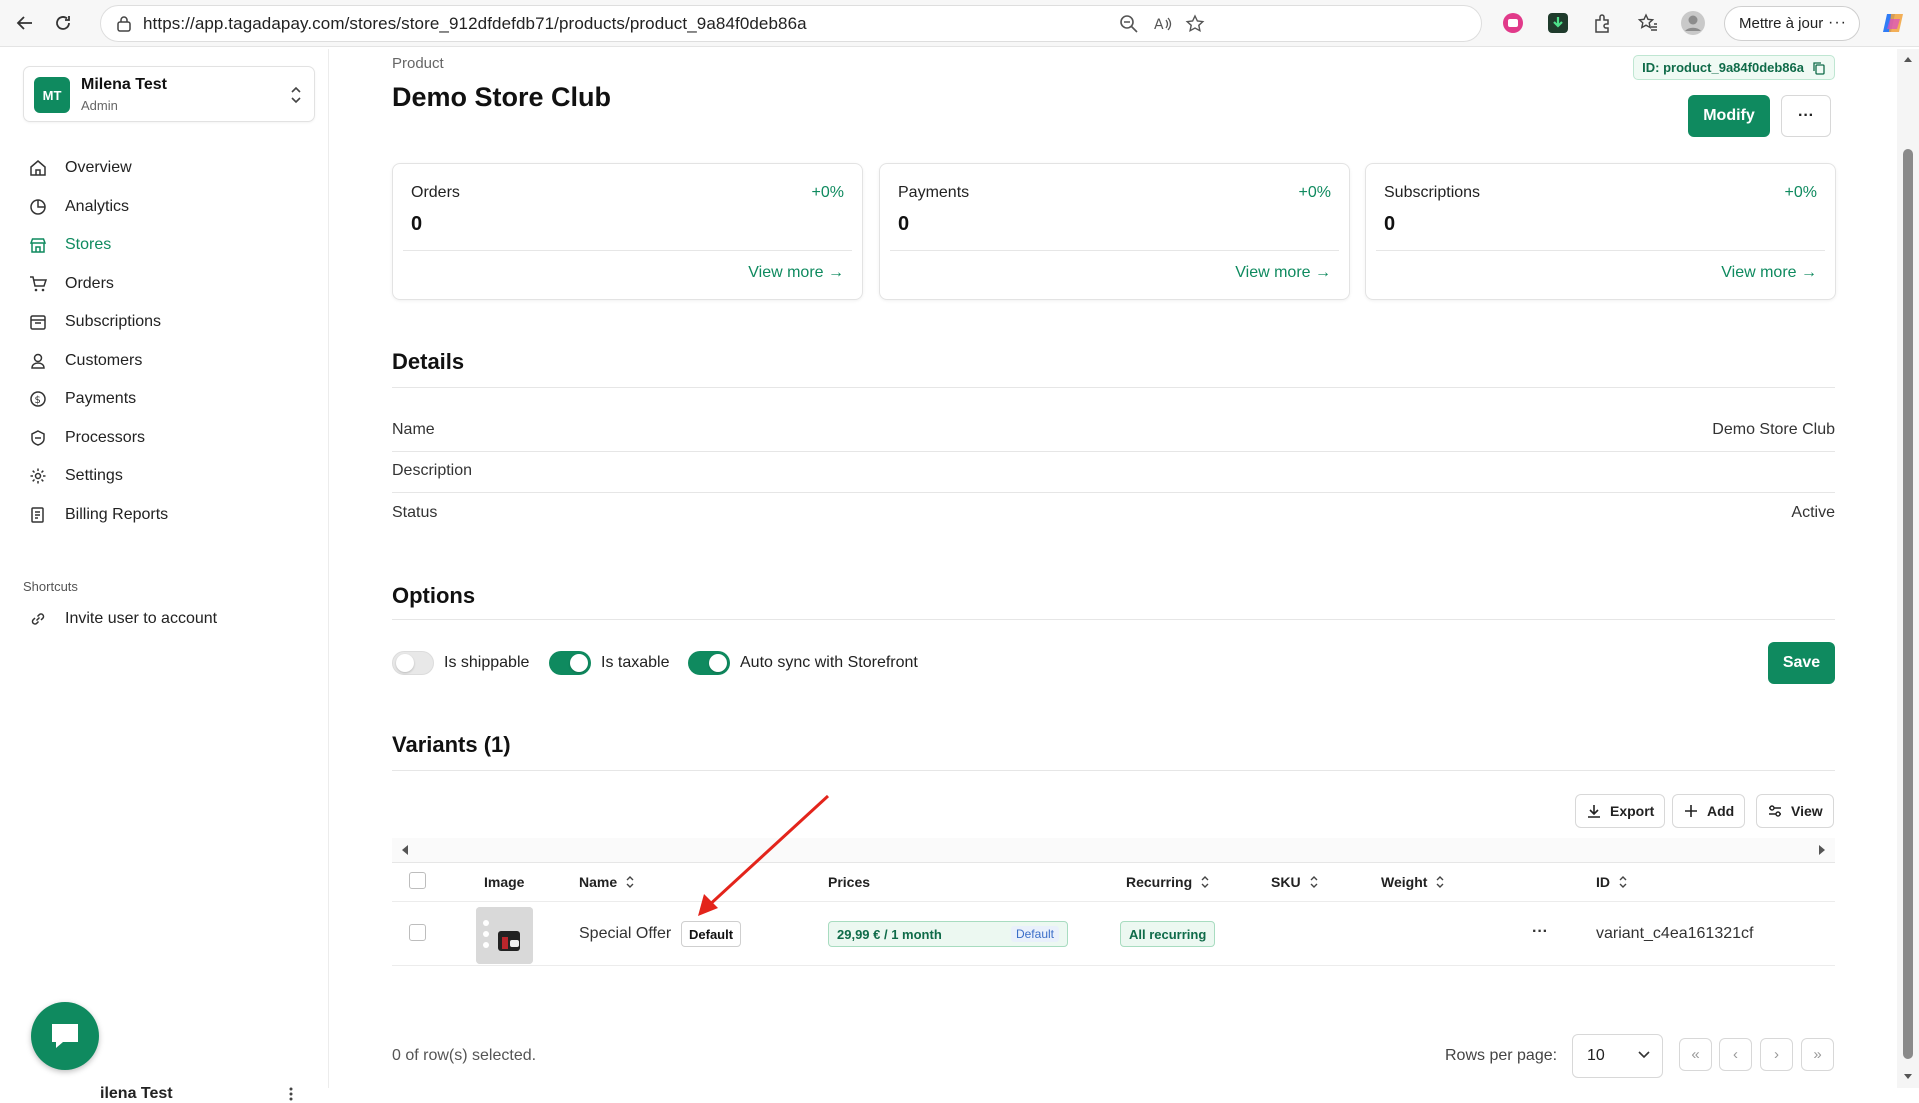  Describe the element at coordinates (169, 94) in the screenshot. I see `account-switcher: MT Milena Test Admin` at that location.